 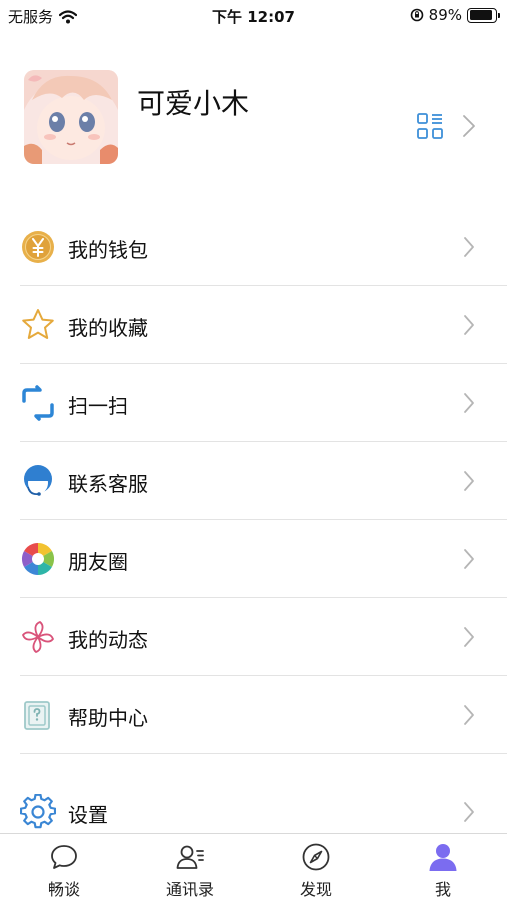 What do you see at coordinates (253, 559) in the screenshot?
I see `menu-item-moments: 朋友圈` at bounding box center [253, 559].